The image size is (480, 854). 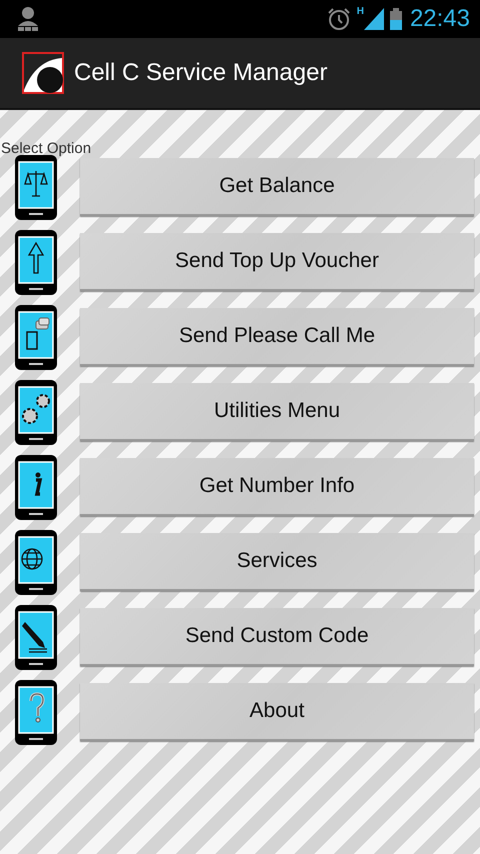 I want to click on option-button: Send Custom Code, so click(x=277, y=637).